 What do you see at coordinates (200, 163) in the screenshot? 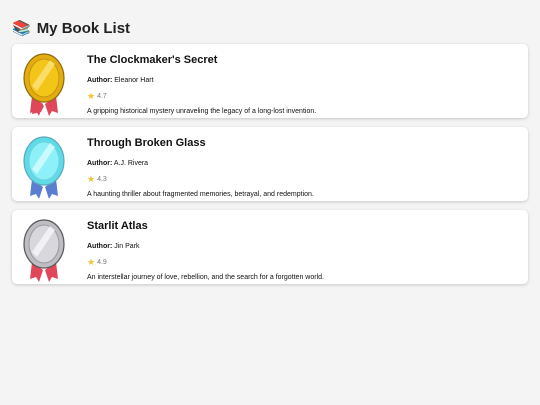
I see `book-author: Author: A.J. Rivera` at bounding box center [200, 163].